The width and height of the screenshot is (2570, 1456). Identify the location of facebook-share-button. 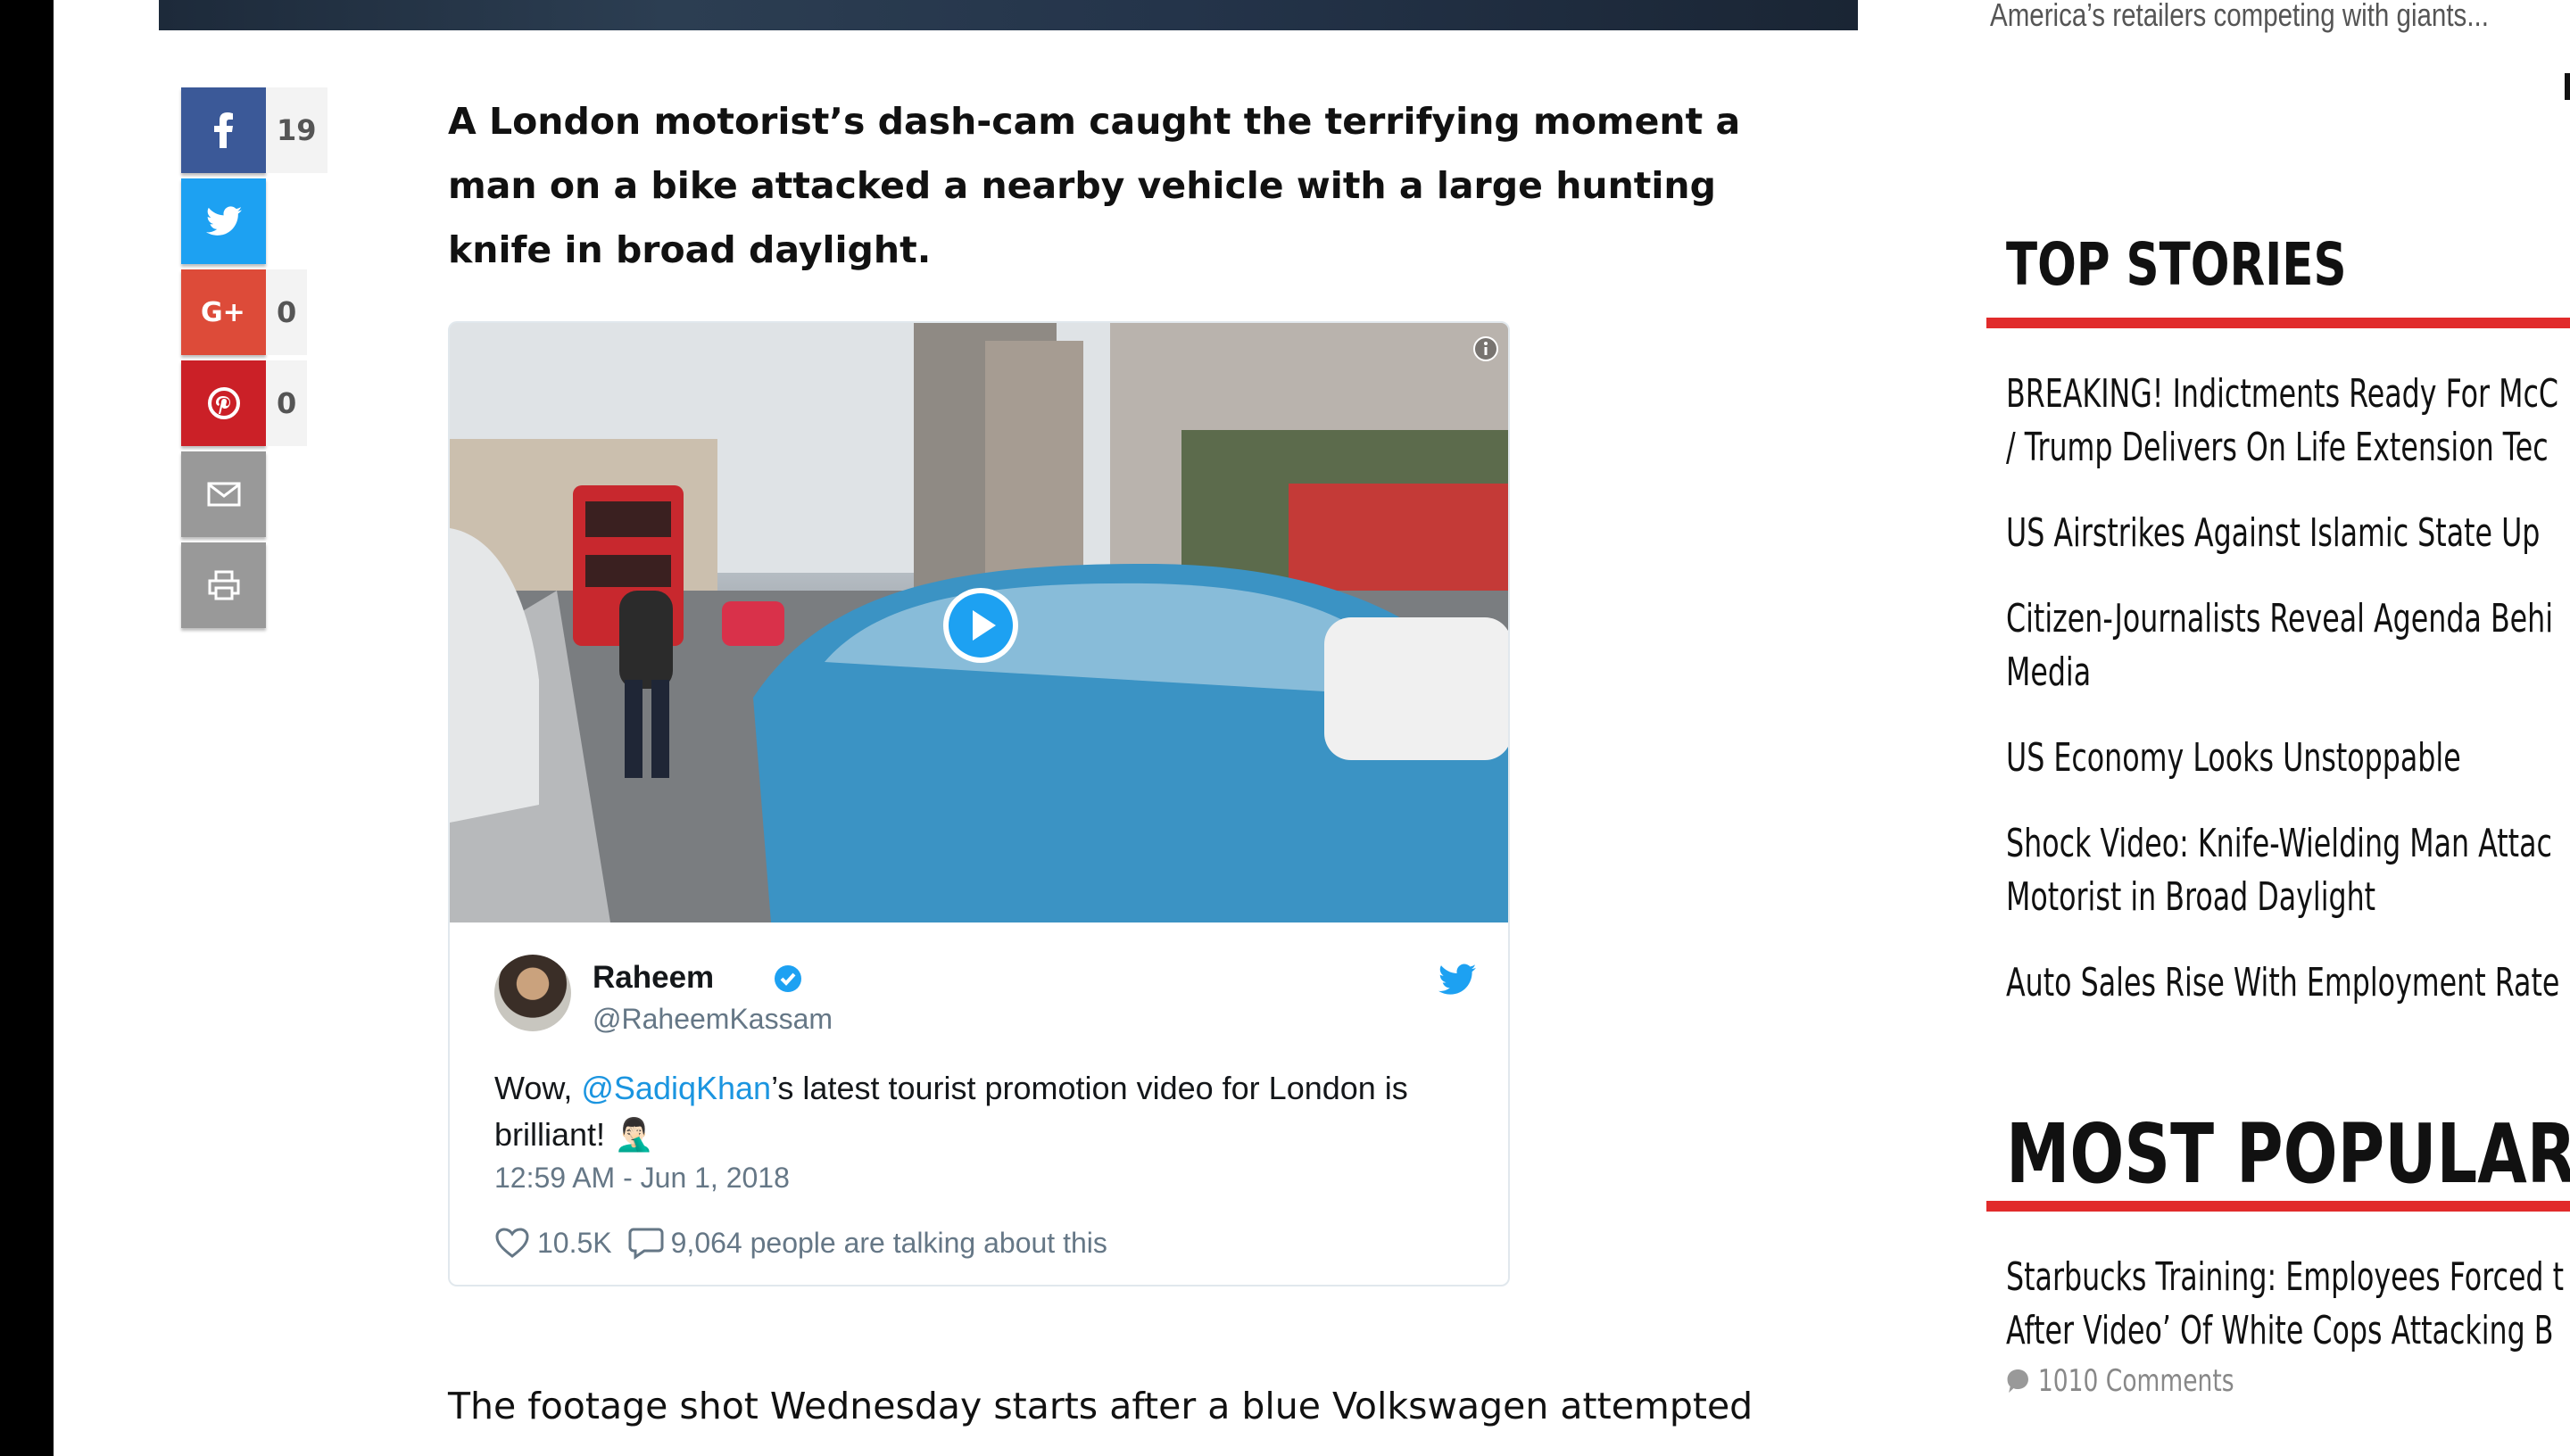
(223, 130).